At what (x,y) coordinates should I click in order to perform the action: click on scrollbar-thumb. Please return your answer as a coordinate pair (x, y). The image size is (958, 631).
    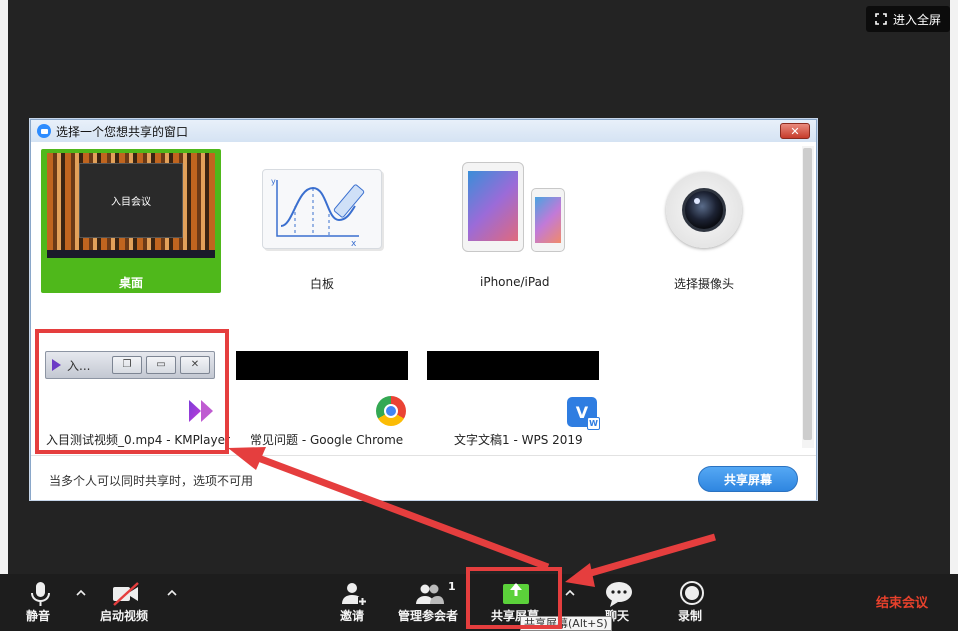
    Looking at the image, I should click on (807, 294).